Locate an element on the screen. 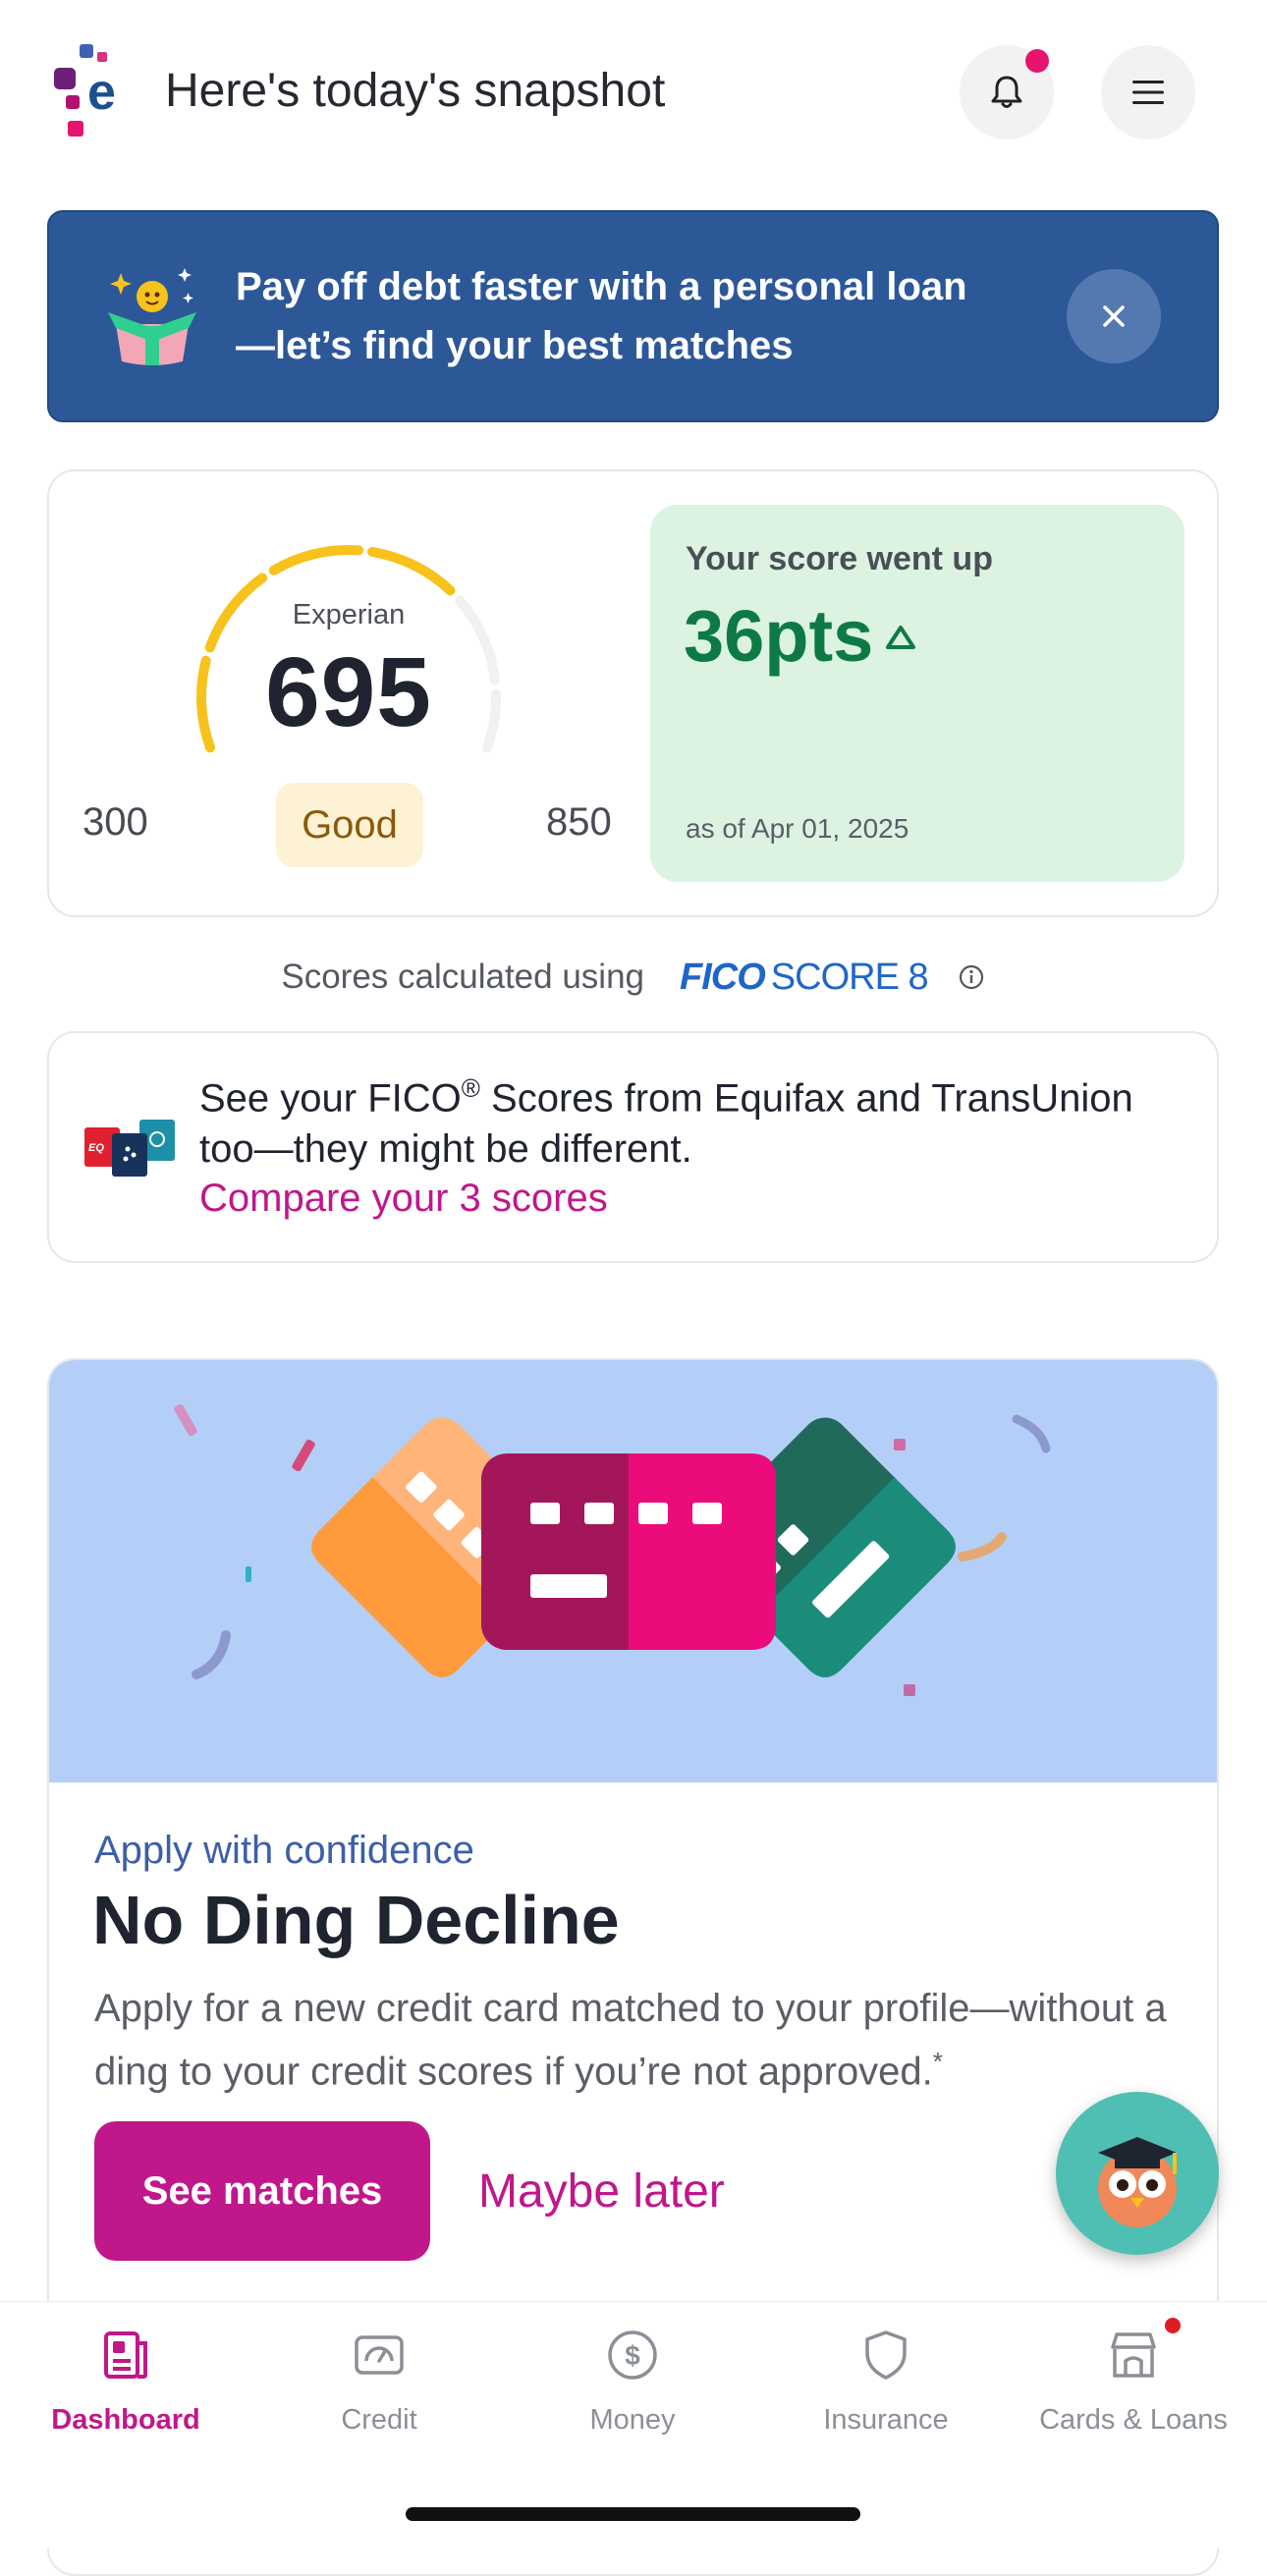  notification-badge is located at coordinates (1037, 61).